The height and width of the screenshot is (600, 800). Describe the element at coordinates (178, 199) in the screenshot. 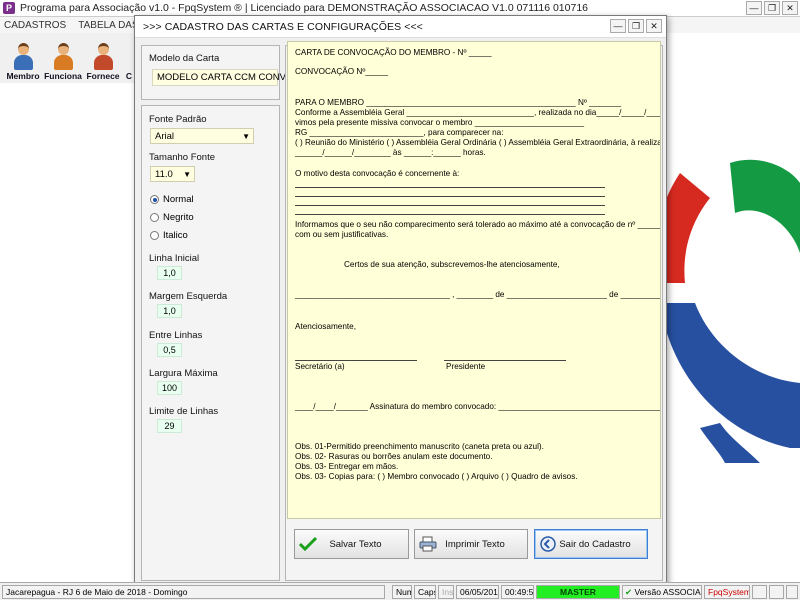

I see `estilo-normal-label: Normal` at that location.